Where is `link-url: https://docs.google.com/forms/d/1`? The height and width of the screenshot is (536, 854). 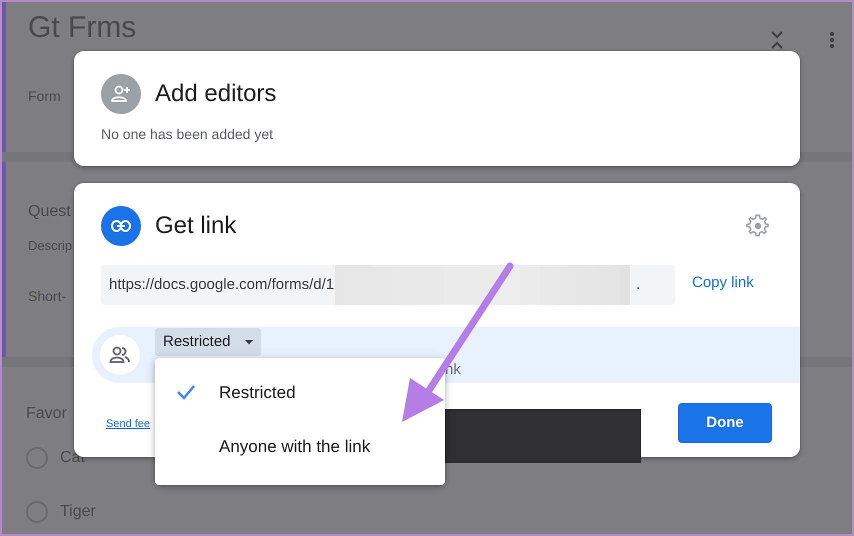 link-url: https://docs.google.com/forms/d/1 is located at coordinates (221, 284).